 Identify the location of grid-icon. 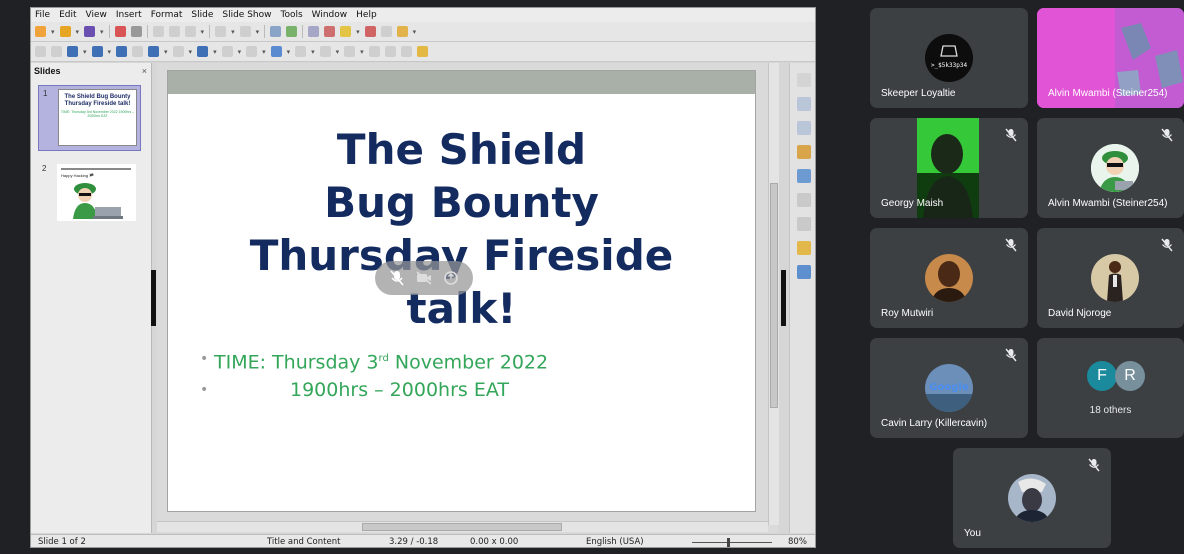
(314, 31).